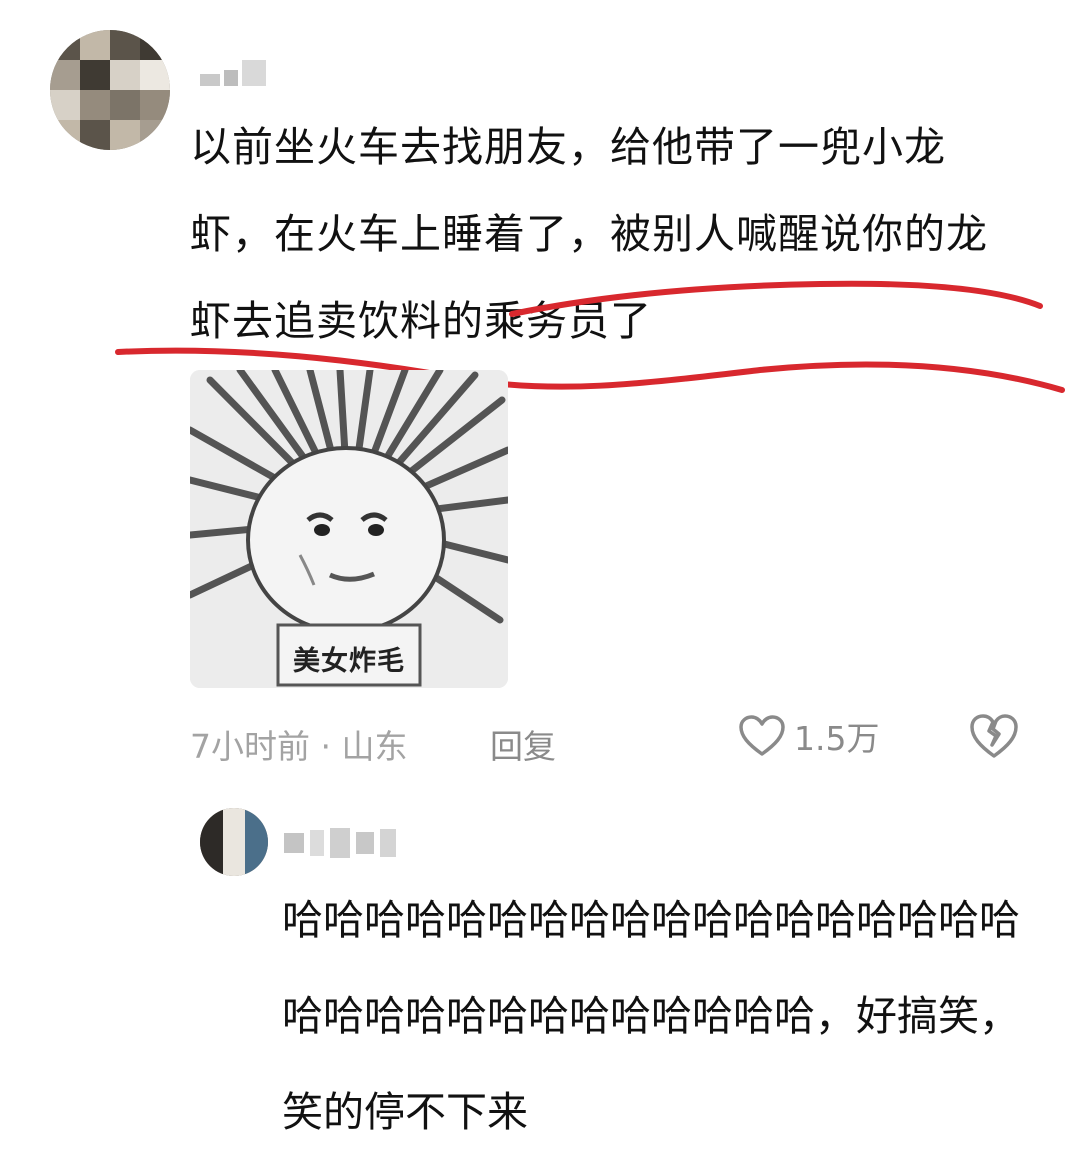  What do you see at coordinates (837, 738) in the screenshot?
I see `like-count: 1.5万` at bounding box center [837, 738].